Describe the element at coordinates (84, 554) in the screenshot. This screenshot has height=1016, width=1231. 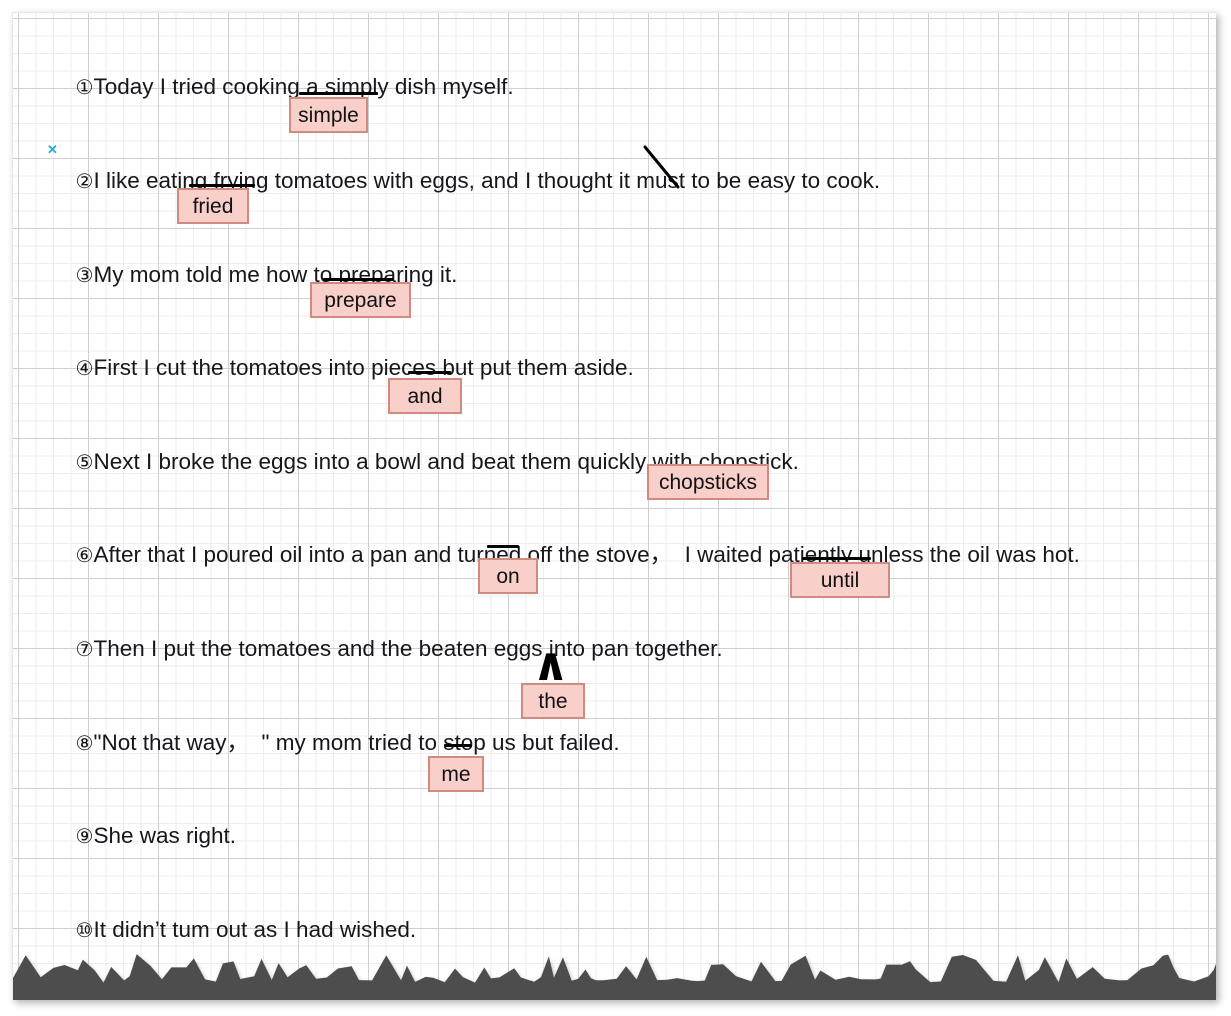
I see `line-marker-6: ⑥` at that location.